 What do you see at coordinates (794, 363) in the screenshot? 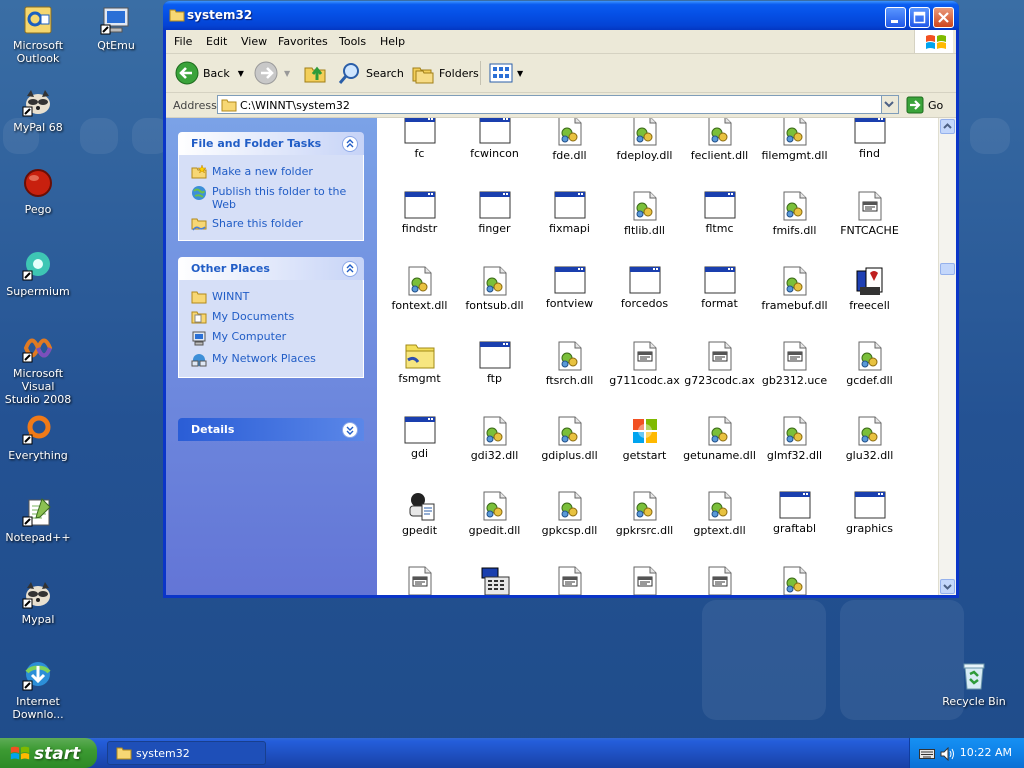
I see `file-item: gb2312.uce` at bounding box center [794, 363].